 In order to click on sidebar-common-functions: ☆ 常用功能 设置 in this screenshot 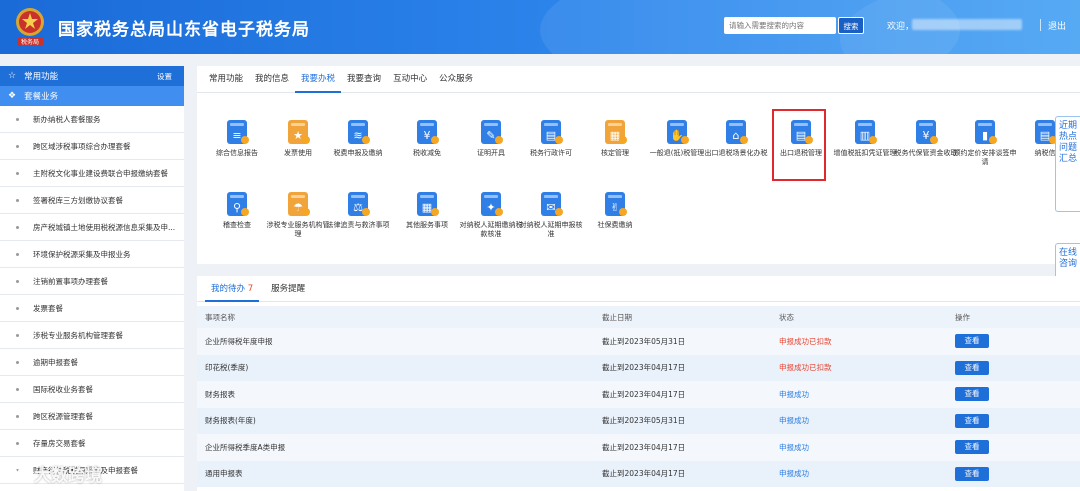, I will do `click(92, 76)`.